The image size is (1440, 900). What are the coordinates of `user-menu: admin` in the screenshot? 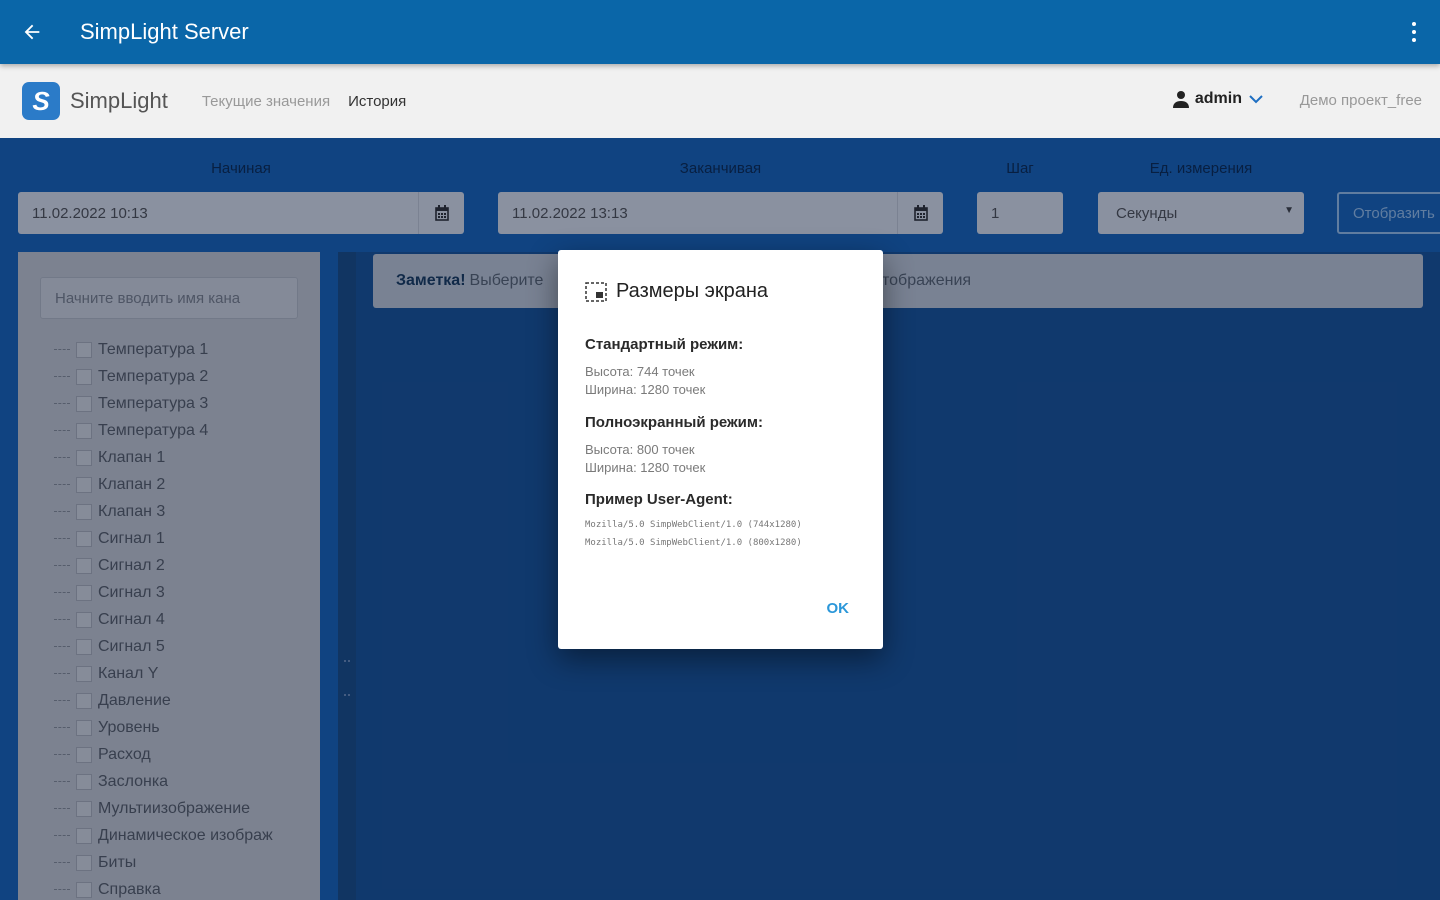 It's located at (1218, 99).